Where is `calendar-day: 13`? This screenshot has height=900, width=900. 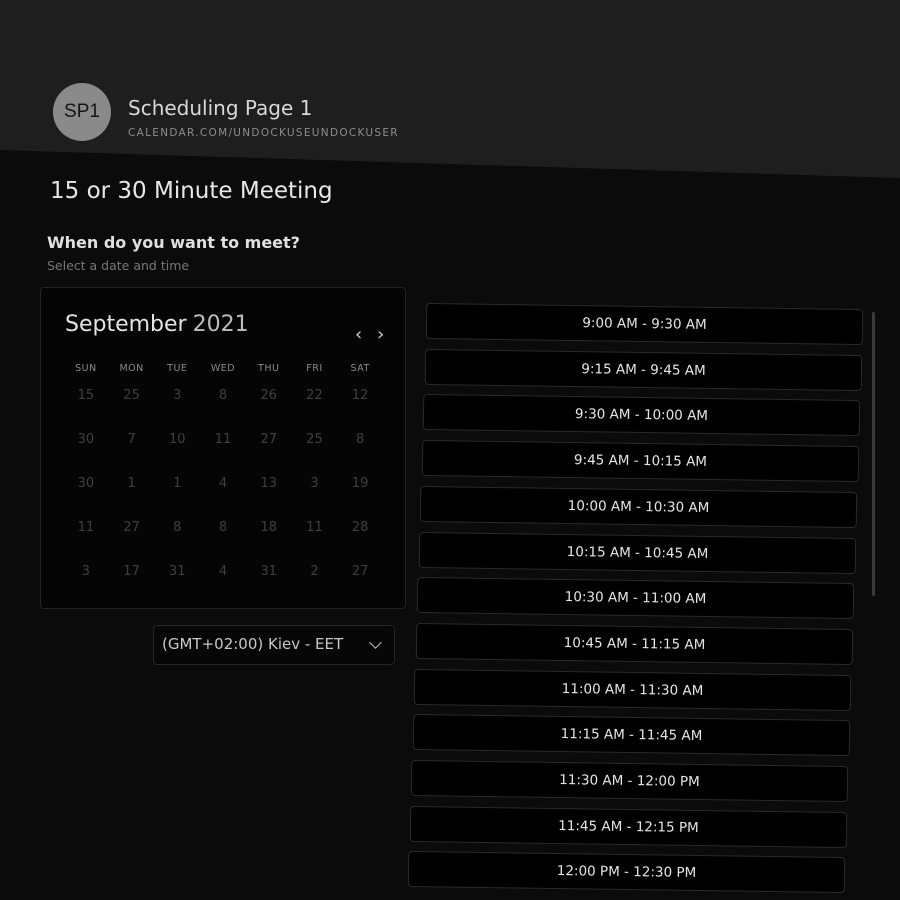
calendar-day: 13 is located at coordinates (269, 483).